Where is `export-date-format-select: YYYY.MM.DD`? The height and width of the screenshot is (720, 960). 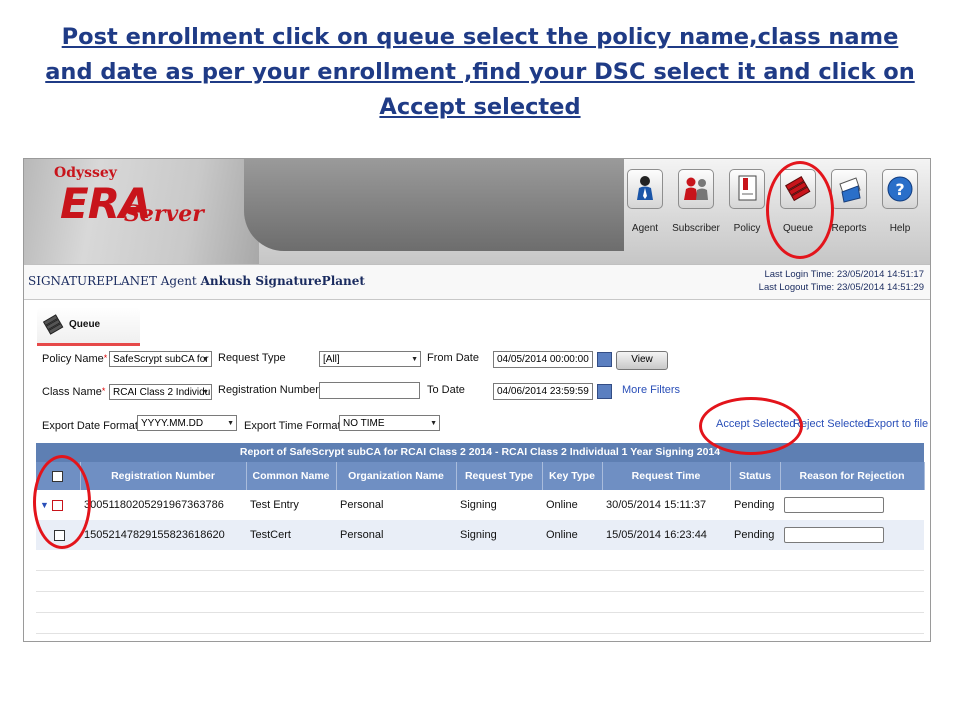
export-date-format-select: YYYY.MM.DD is located at coordinates (187, 423).